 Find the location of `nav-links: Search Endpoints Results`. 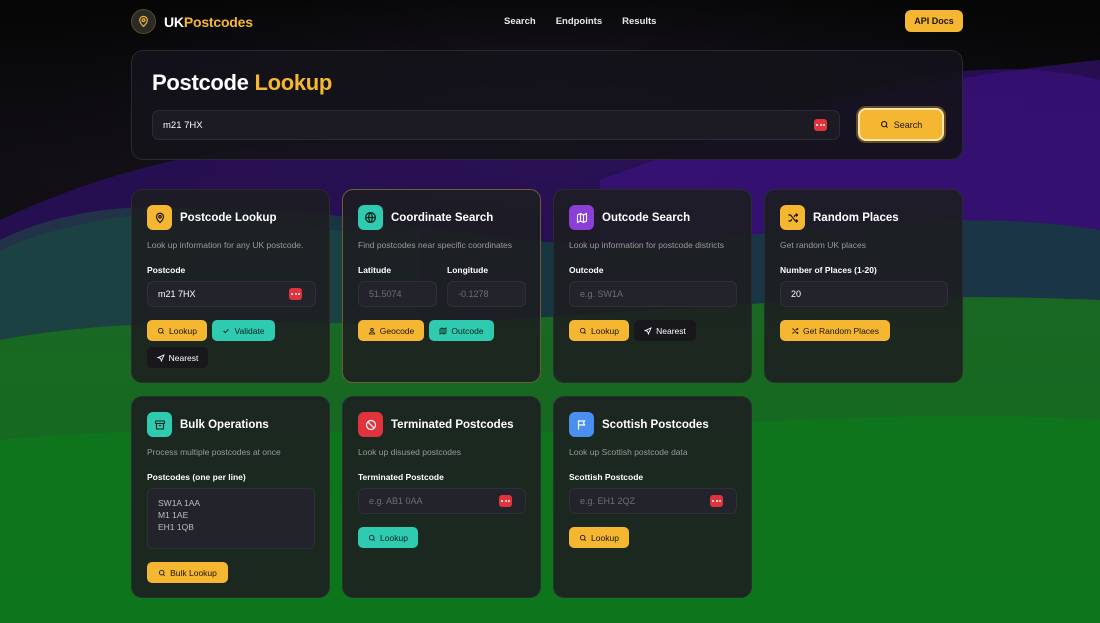

nav-links: Search Endpoints Results is located at coordinates (580, 21).